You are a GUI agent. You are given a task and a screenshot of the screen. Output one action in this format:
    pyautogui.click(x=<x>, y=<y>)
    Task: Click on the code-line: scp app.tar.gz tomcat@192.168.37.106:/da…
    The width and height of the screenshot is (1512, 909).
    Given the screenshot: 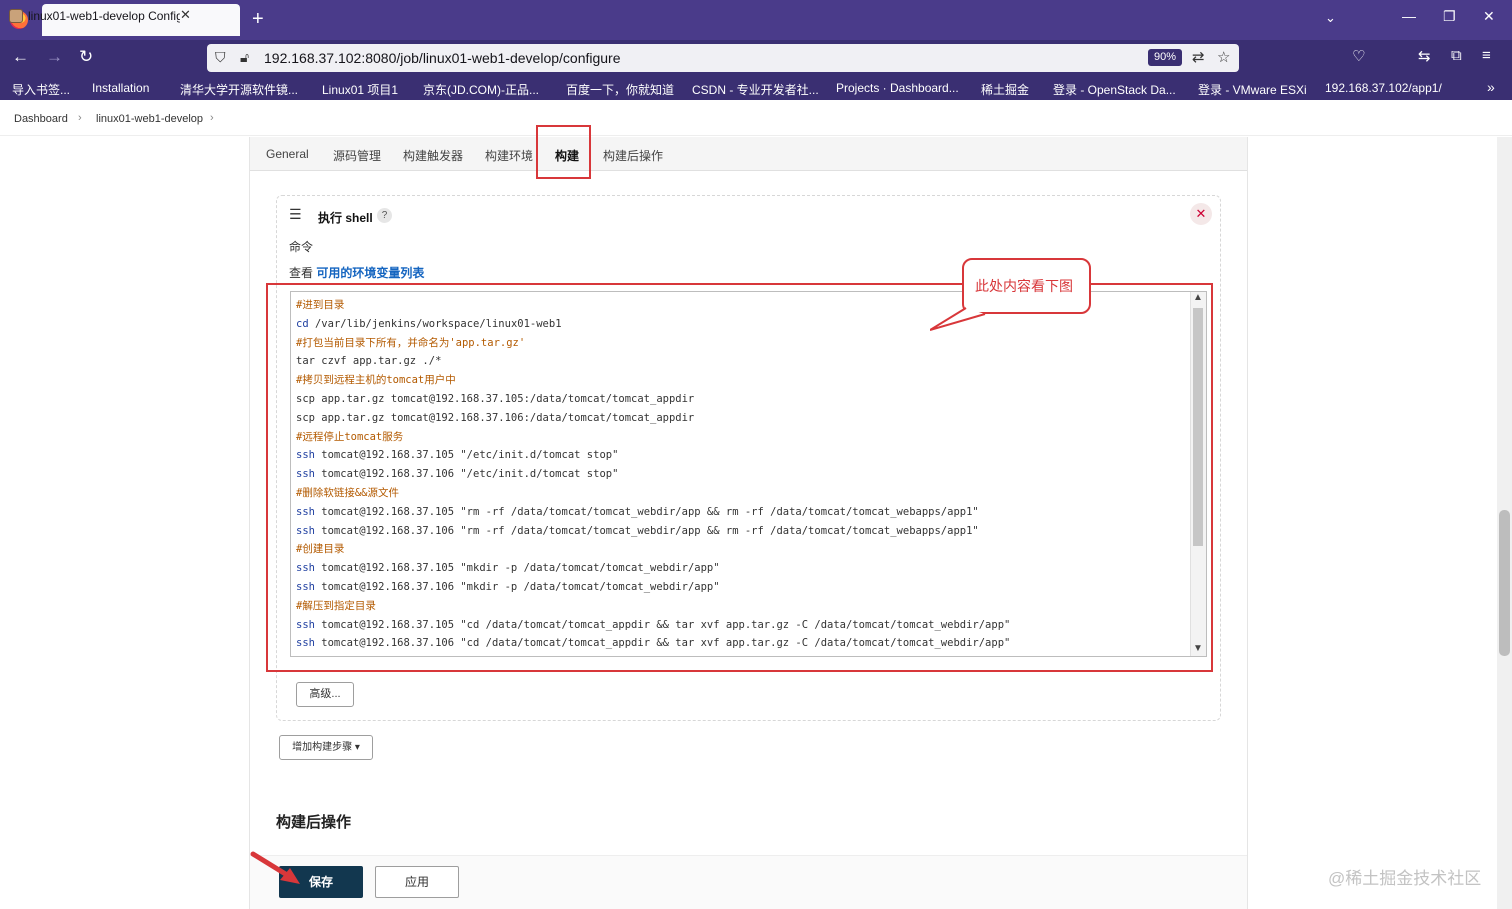 What is the action you would take?
    pyautogui.click(x=495, y=417)
    